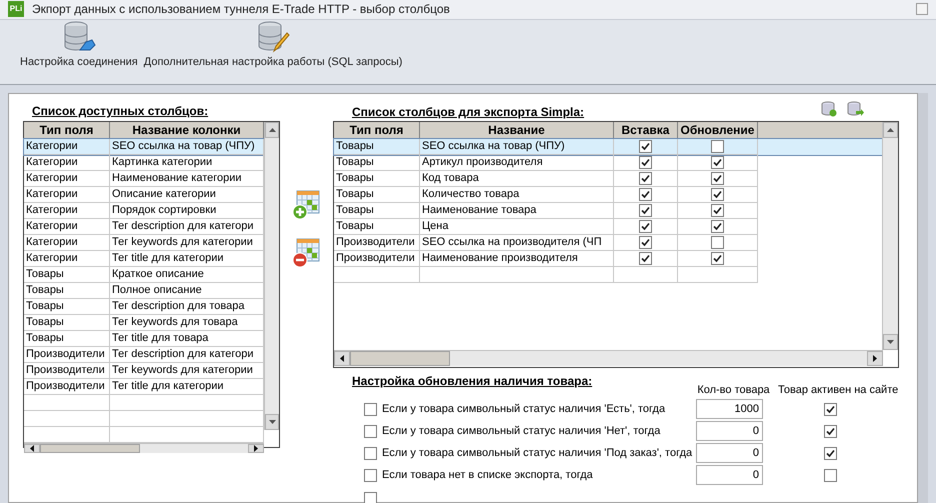 The width and height of the screenshot is (936, 503). I want to click on table-row: Производители Наименование производителя, so click(608, 259).